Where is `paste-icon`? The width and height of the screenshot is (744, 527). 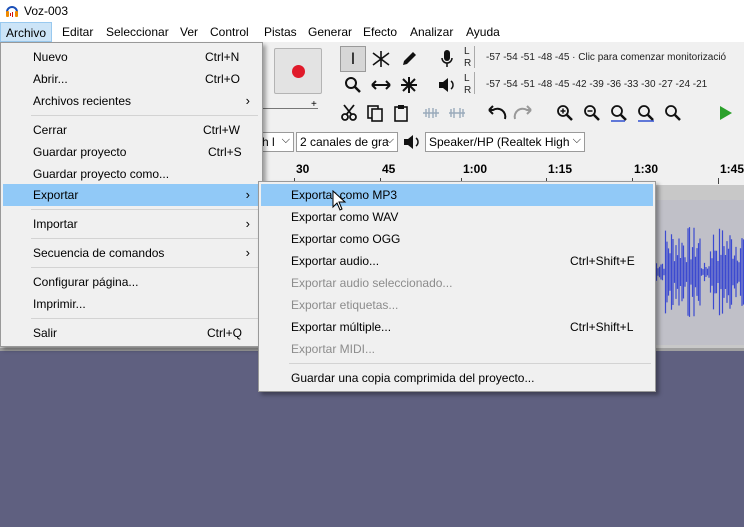
paste-icon is located at coordinates (401, 113).